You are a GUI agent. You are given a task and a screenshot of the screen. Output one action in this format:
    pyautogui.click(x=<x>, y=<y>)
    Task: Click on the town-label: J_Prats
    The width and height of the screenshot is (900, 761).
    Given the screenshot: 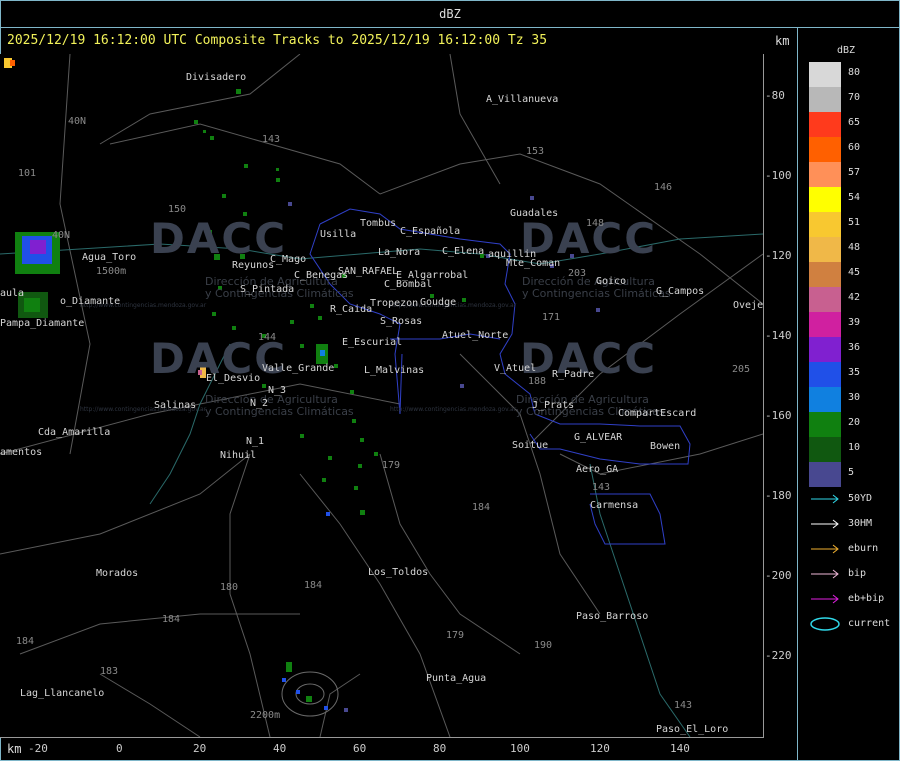 What is the action you would take?
    pyautogui.click(x=553, y=405)
    